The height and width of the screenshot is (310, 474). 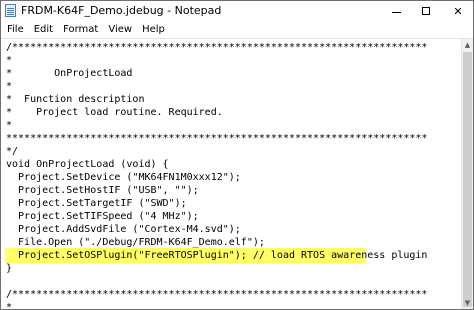 I want to click on scroll-down-arrow-icon: ▼, so click(x=467, y=303).